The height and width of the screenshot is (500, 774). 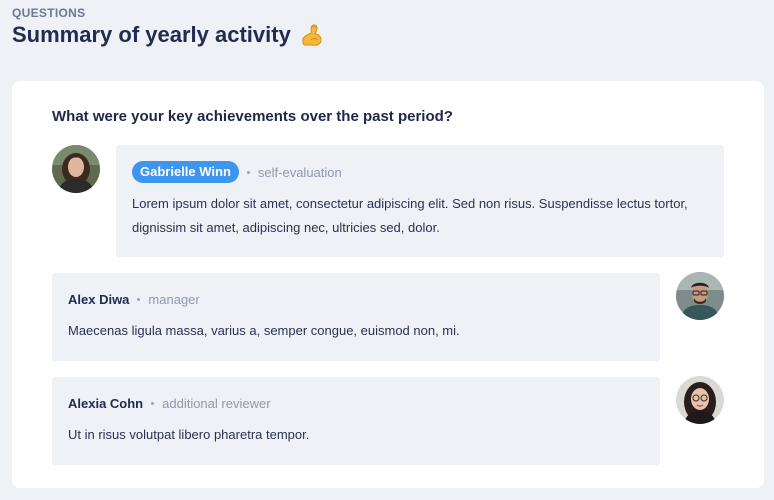 I want to click on author-name: Alexia Cohn, so click(x=106, y=403).